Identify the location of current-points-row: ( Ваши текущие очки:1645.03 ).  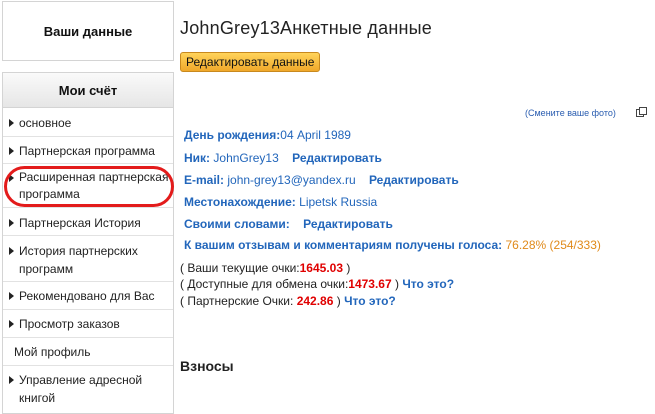
(265, 268).